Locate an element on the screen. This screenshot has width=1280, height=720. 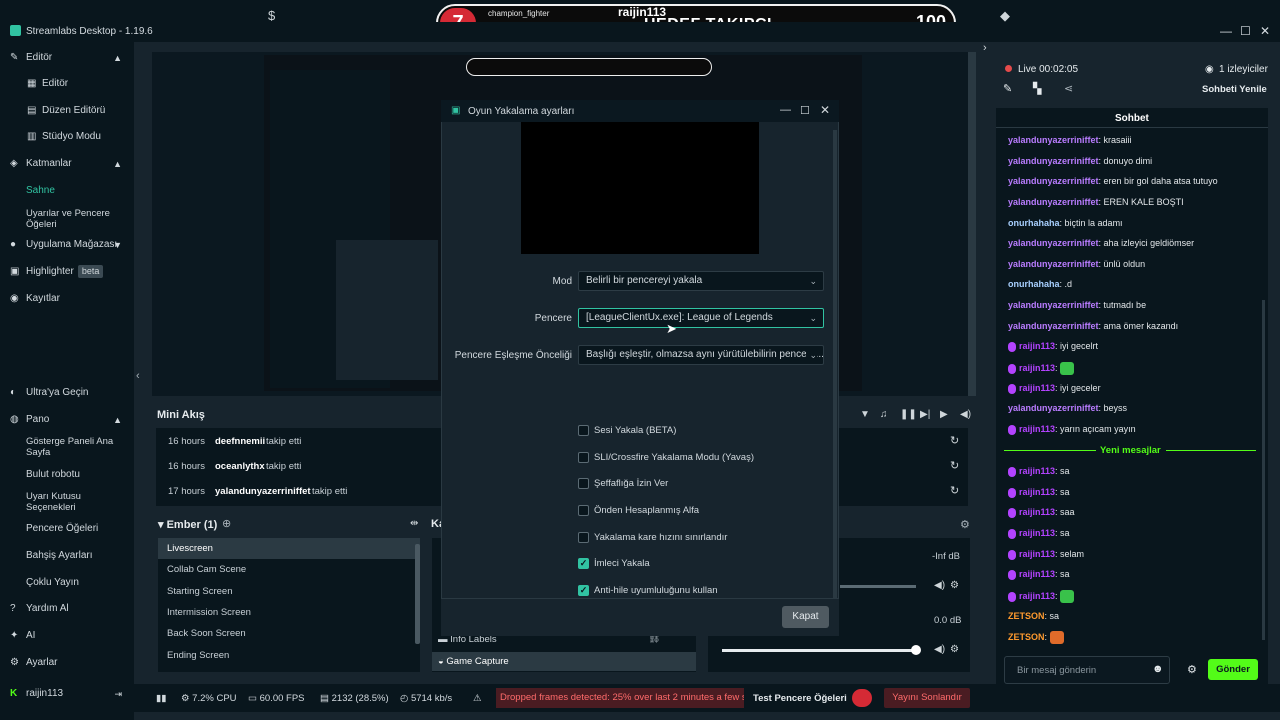
add-scene-icon: ⊕ is located at coordinates (226, 523).